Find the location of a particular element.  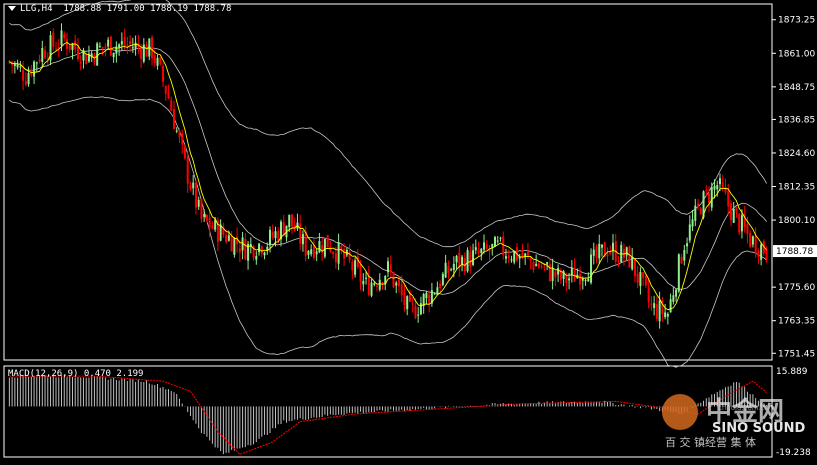

macd-label: MACD(12,26,9) 0.470 2.199 is located at coordinates (76, 374).